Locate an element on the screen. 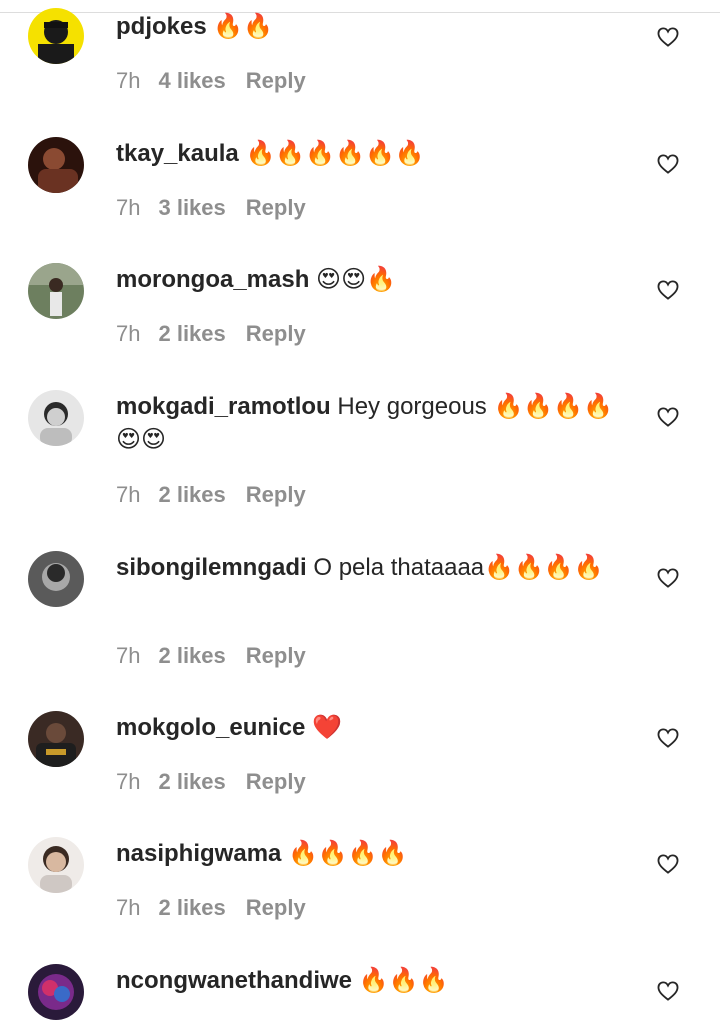  username: tkay_kaula is located at coordinates (177, 153).